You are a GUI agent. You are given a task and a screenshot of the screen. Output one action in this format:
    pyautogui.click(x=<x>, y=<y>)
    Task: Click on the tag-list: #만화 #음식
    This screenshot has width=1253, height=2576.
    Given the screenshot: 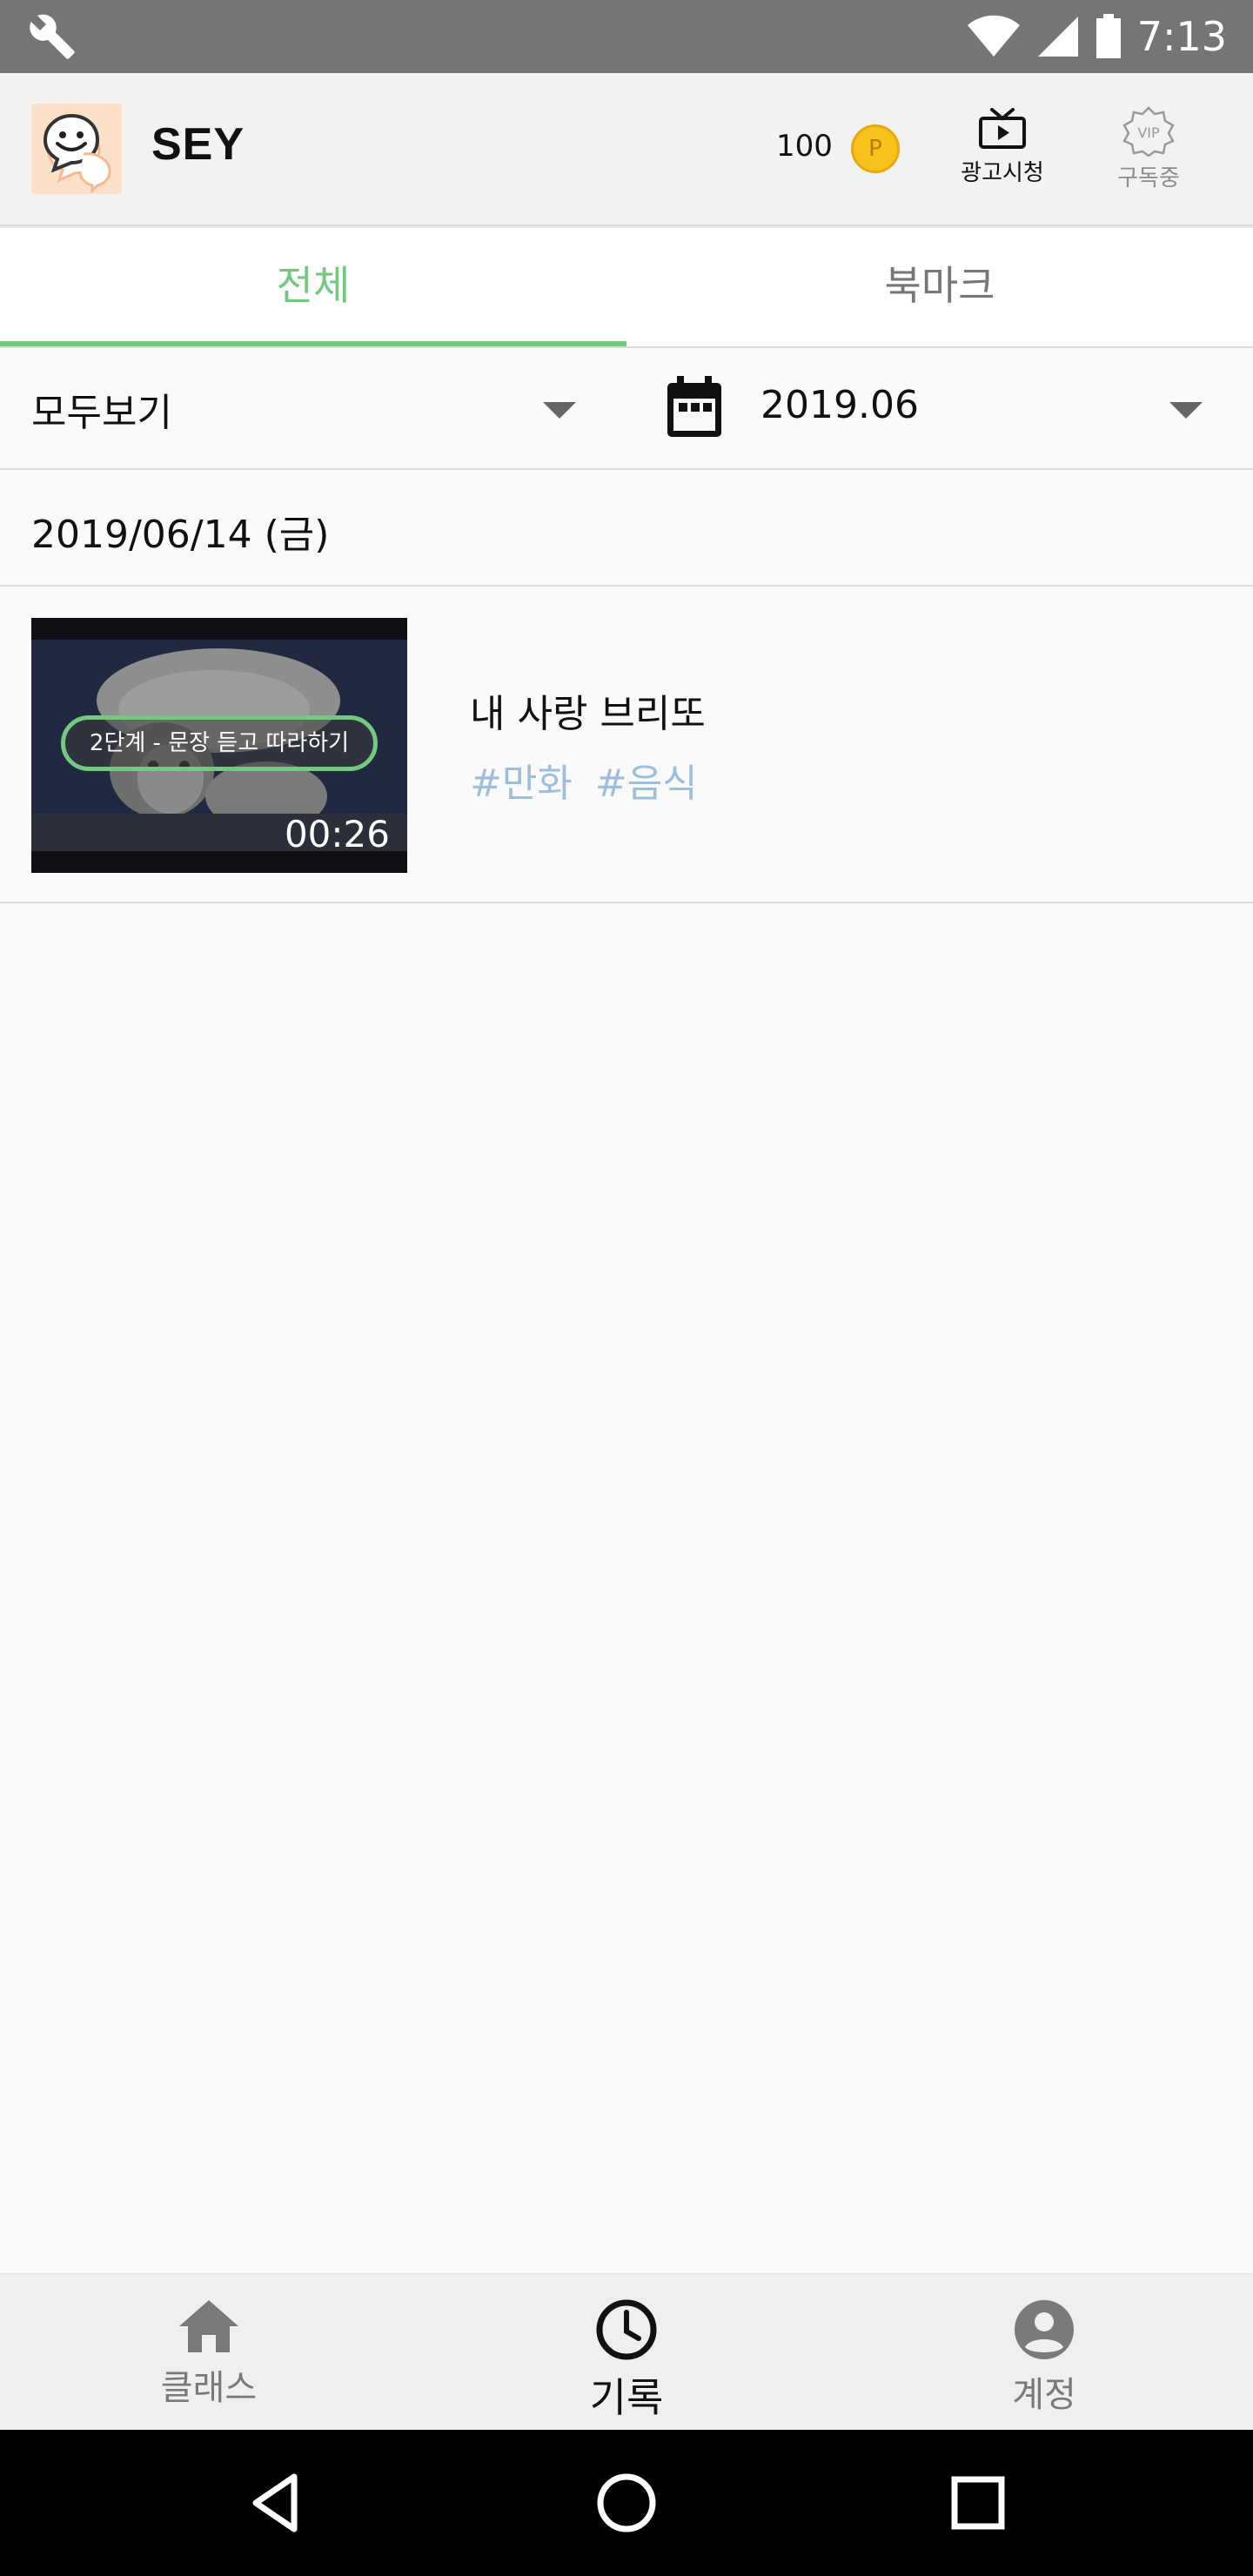 What is the action you would take?
    pyautogui.click(x=584, y=780)
    